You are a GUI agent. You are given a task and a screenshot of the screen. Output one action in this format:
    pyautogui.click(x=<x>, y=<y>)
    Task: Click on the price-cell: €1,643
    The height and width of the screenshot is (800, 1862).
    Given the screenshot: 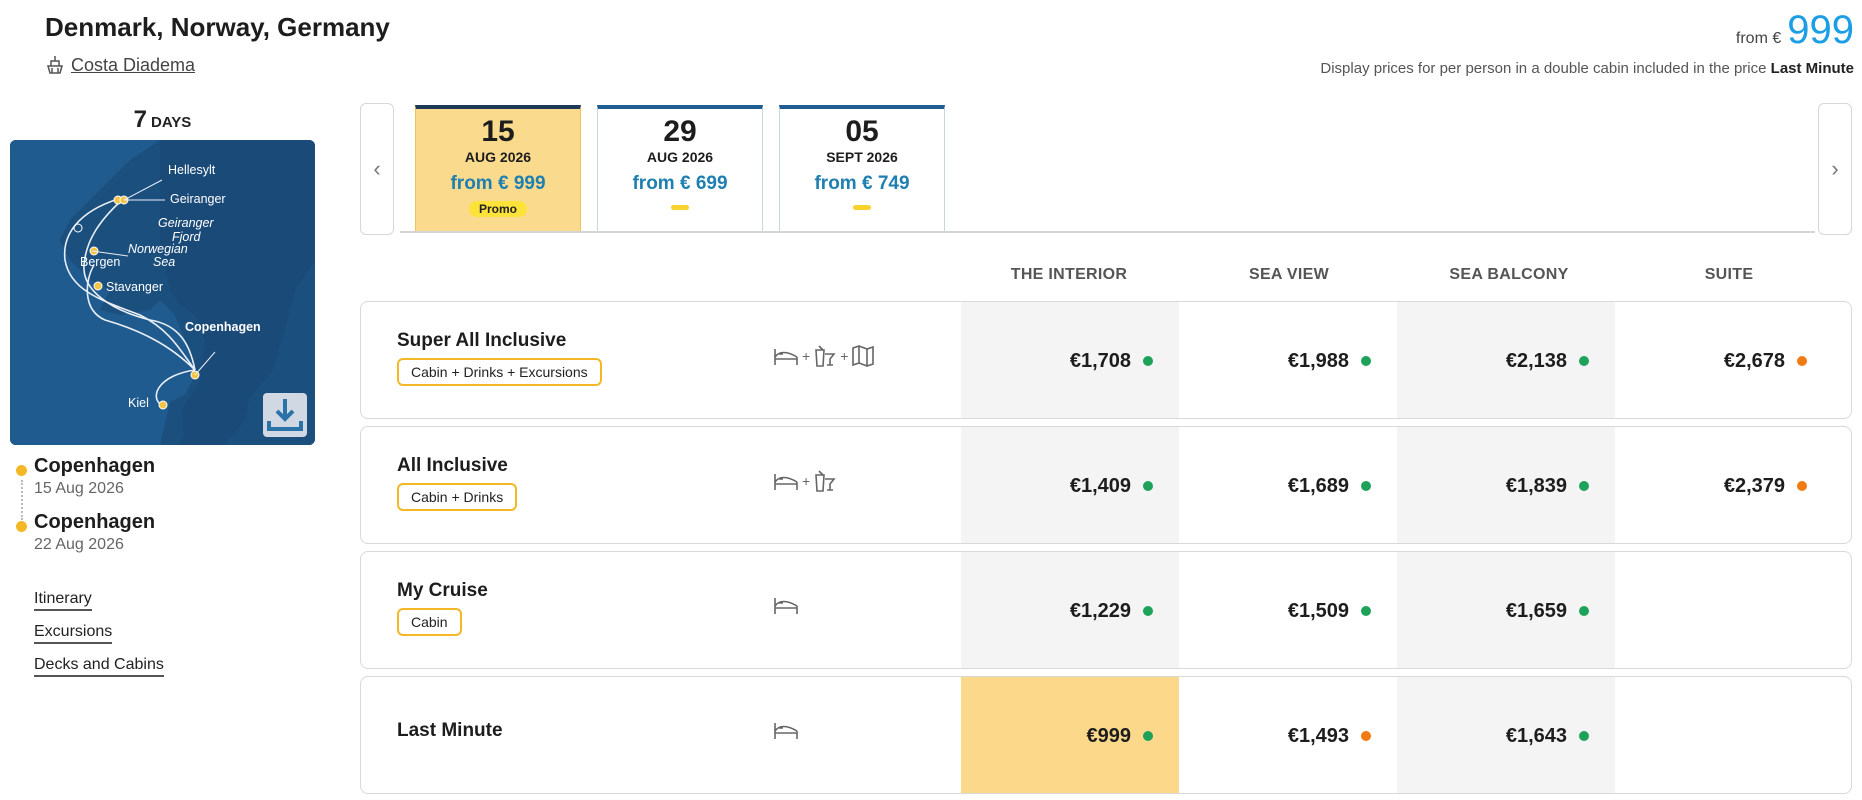 What is the action you would take?
    pyautogui.click(x=1506, y=735)
    